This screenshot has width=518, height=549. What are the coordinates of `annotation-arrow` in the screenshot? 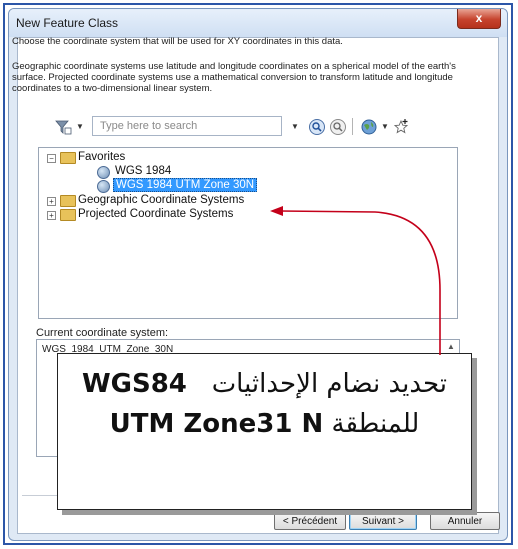 It's located at (355, 280).